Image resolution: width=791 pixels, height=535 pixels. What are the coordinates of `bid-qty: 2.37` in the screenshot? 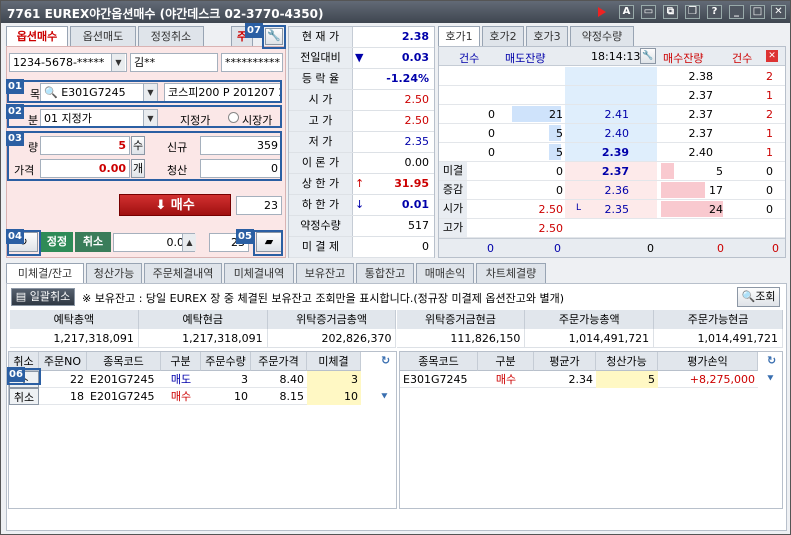 It's located at (701, 114).